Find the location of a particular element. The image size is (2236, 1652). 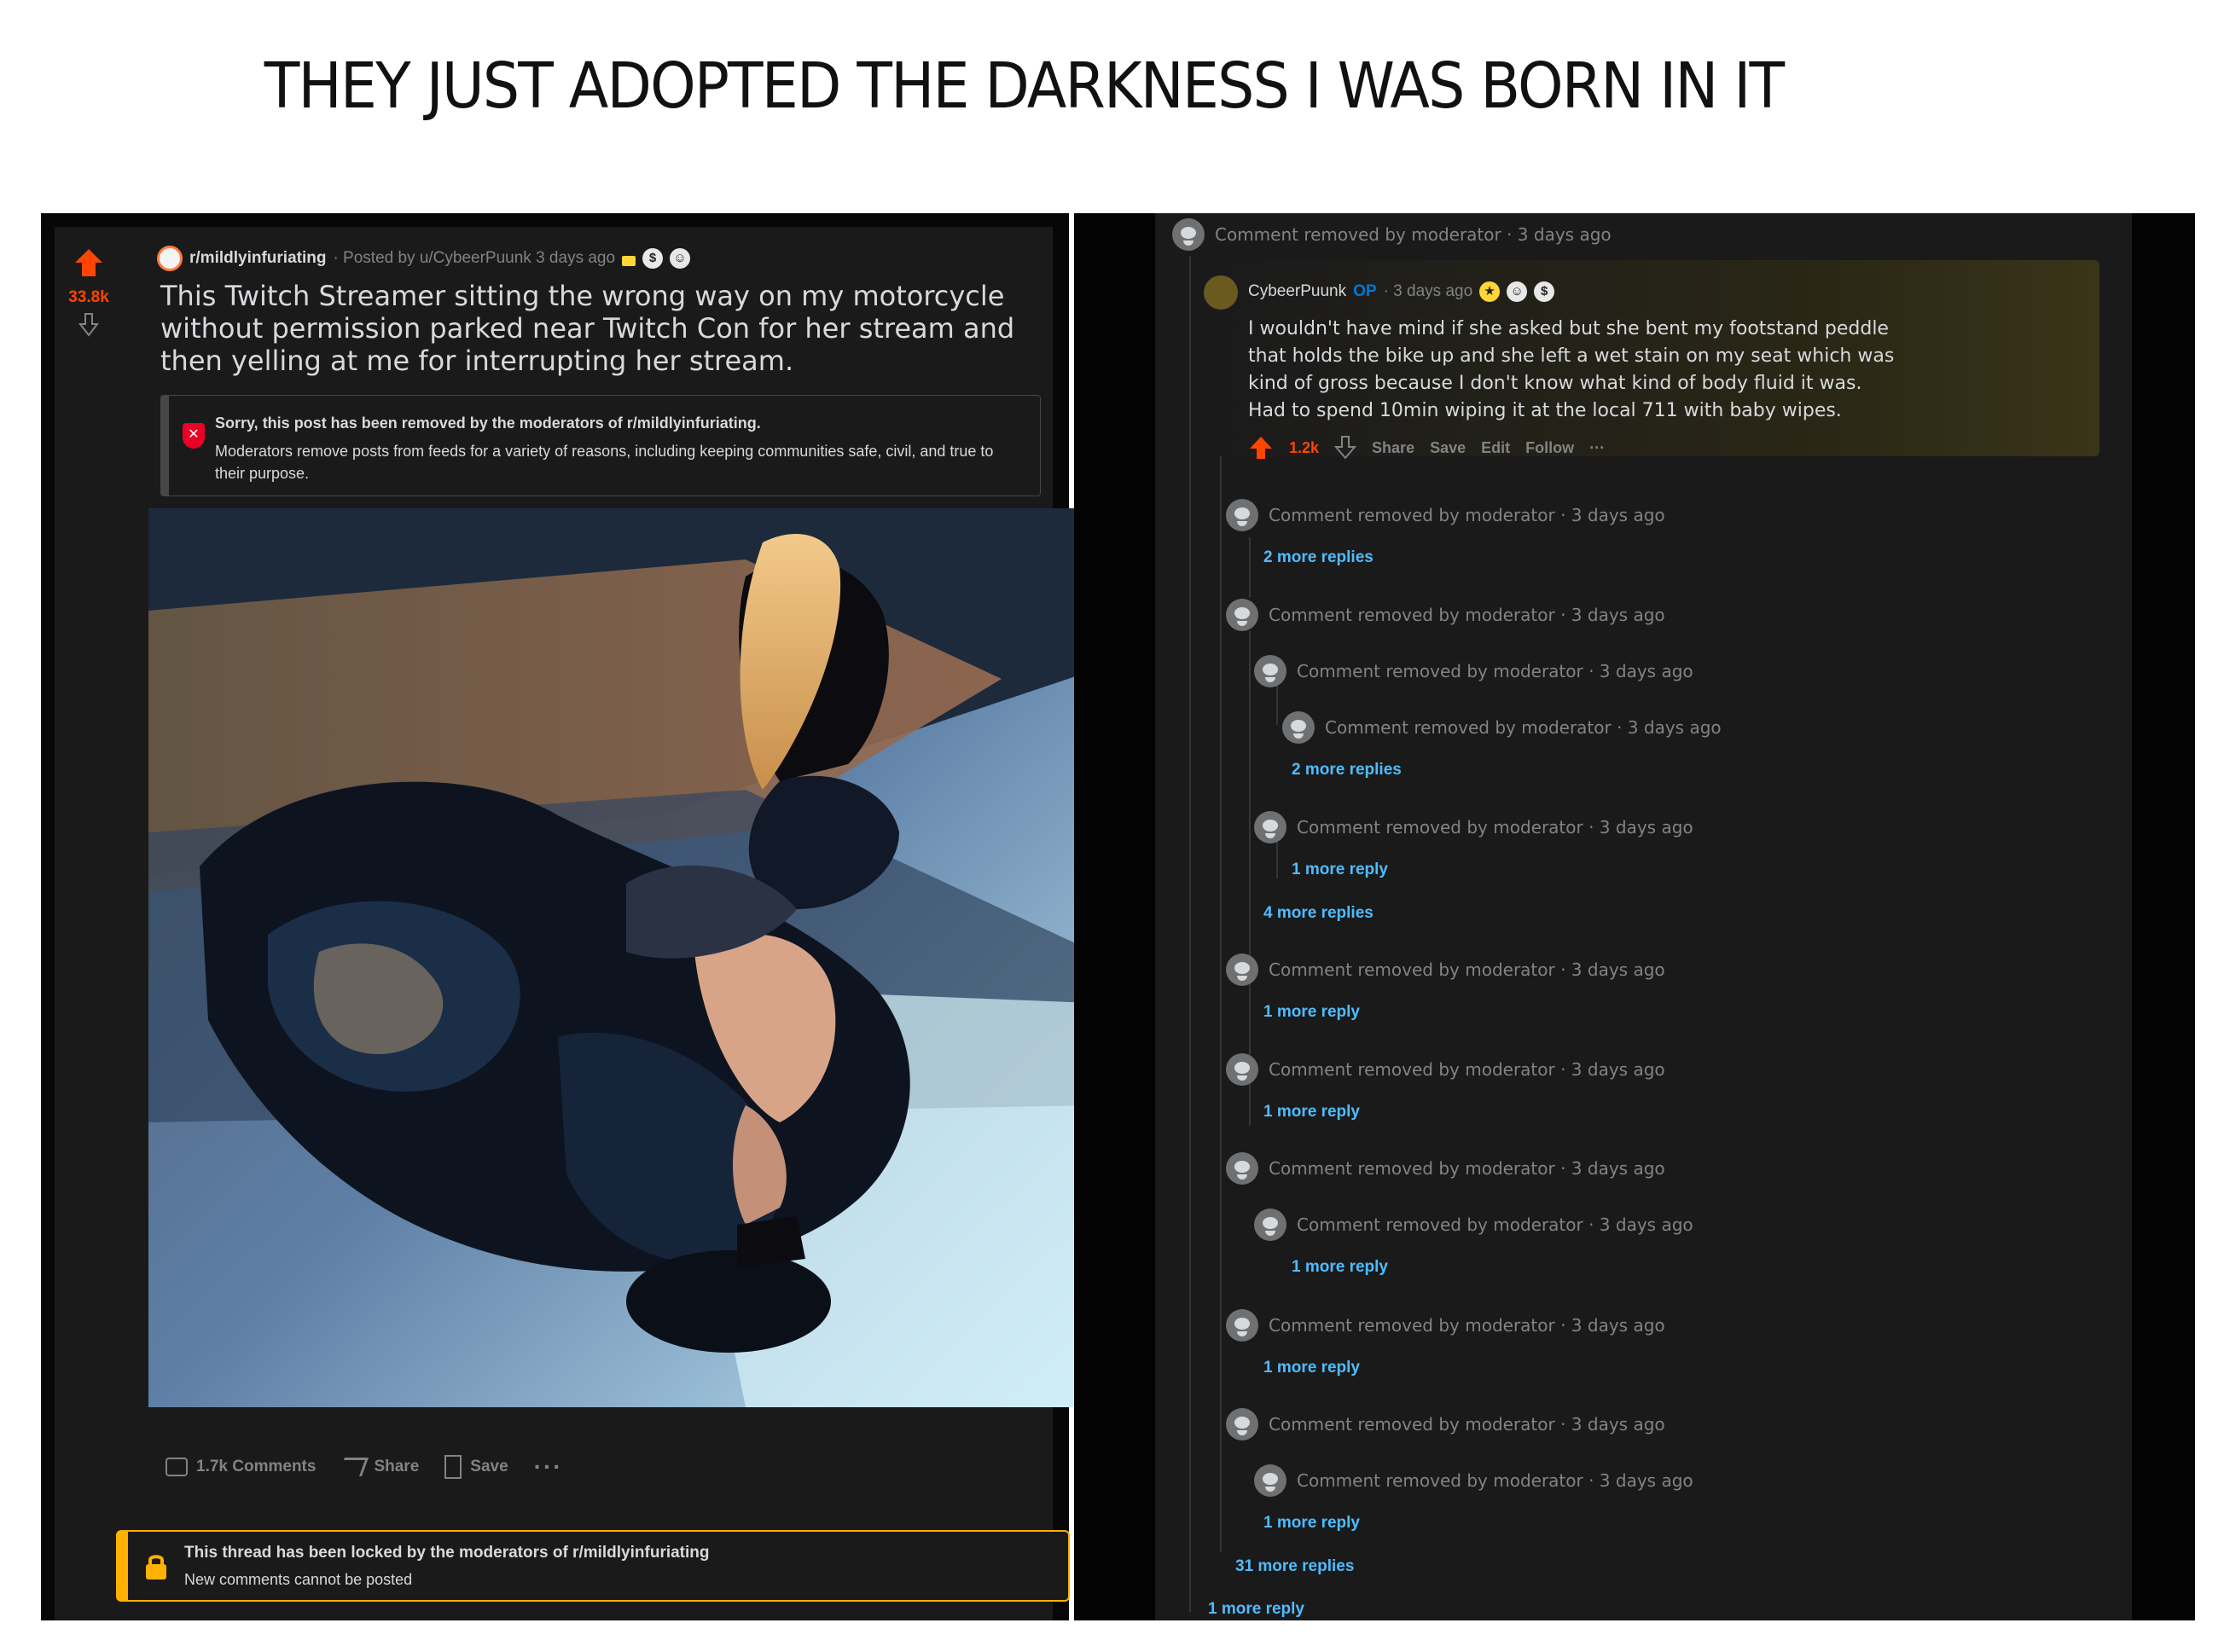

vote-count: 33.8k is located at coordinates (89, 297).